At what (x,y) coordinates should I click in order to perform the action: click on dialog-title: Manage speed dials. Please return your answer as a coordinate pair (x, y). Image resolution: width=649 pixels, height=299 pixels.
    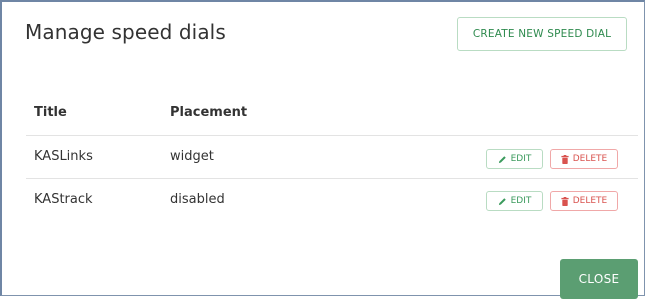
    Looking at the image, I should click on (125, 32).